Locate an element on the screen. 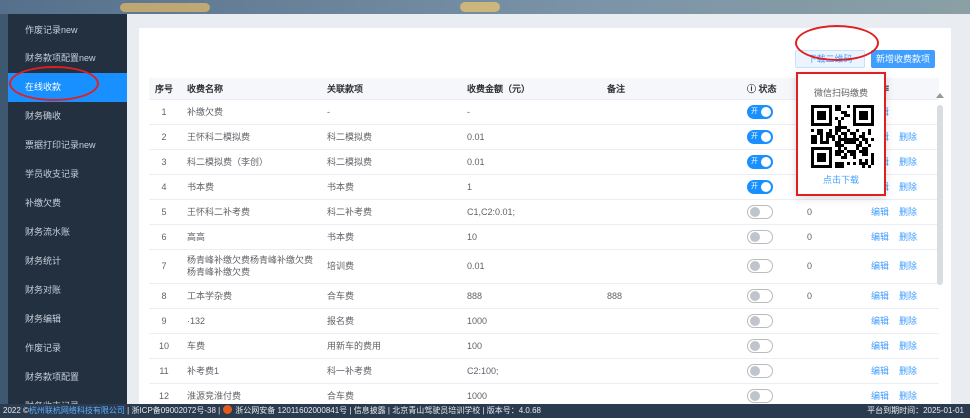  cell-related: 科一补考费 is located at coordinates (389, 371).